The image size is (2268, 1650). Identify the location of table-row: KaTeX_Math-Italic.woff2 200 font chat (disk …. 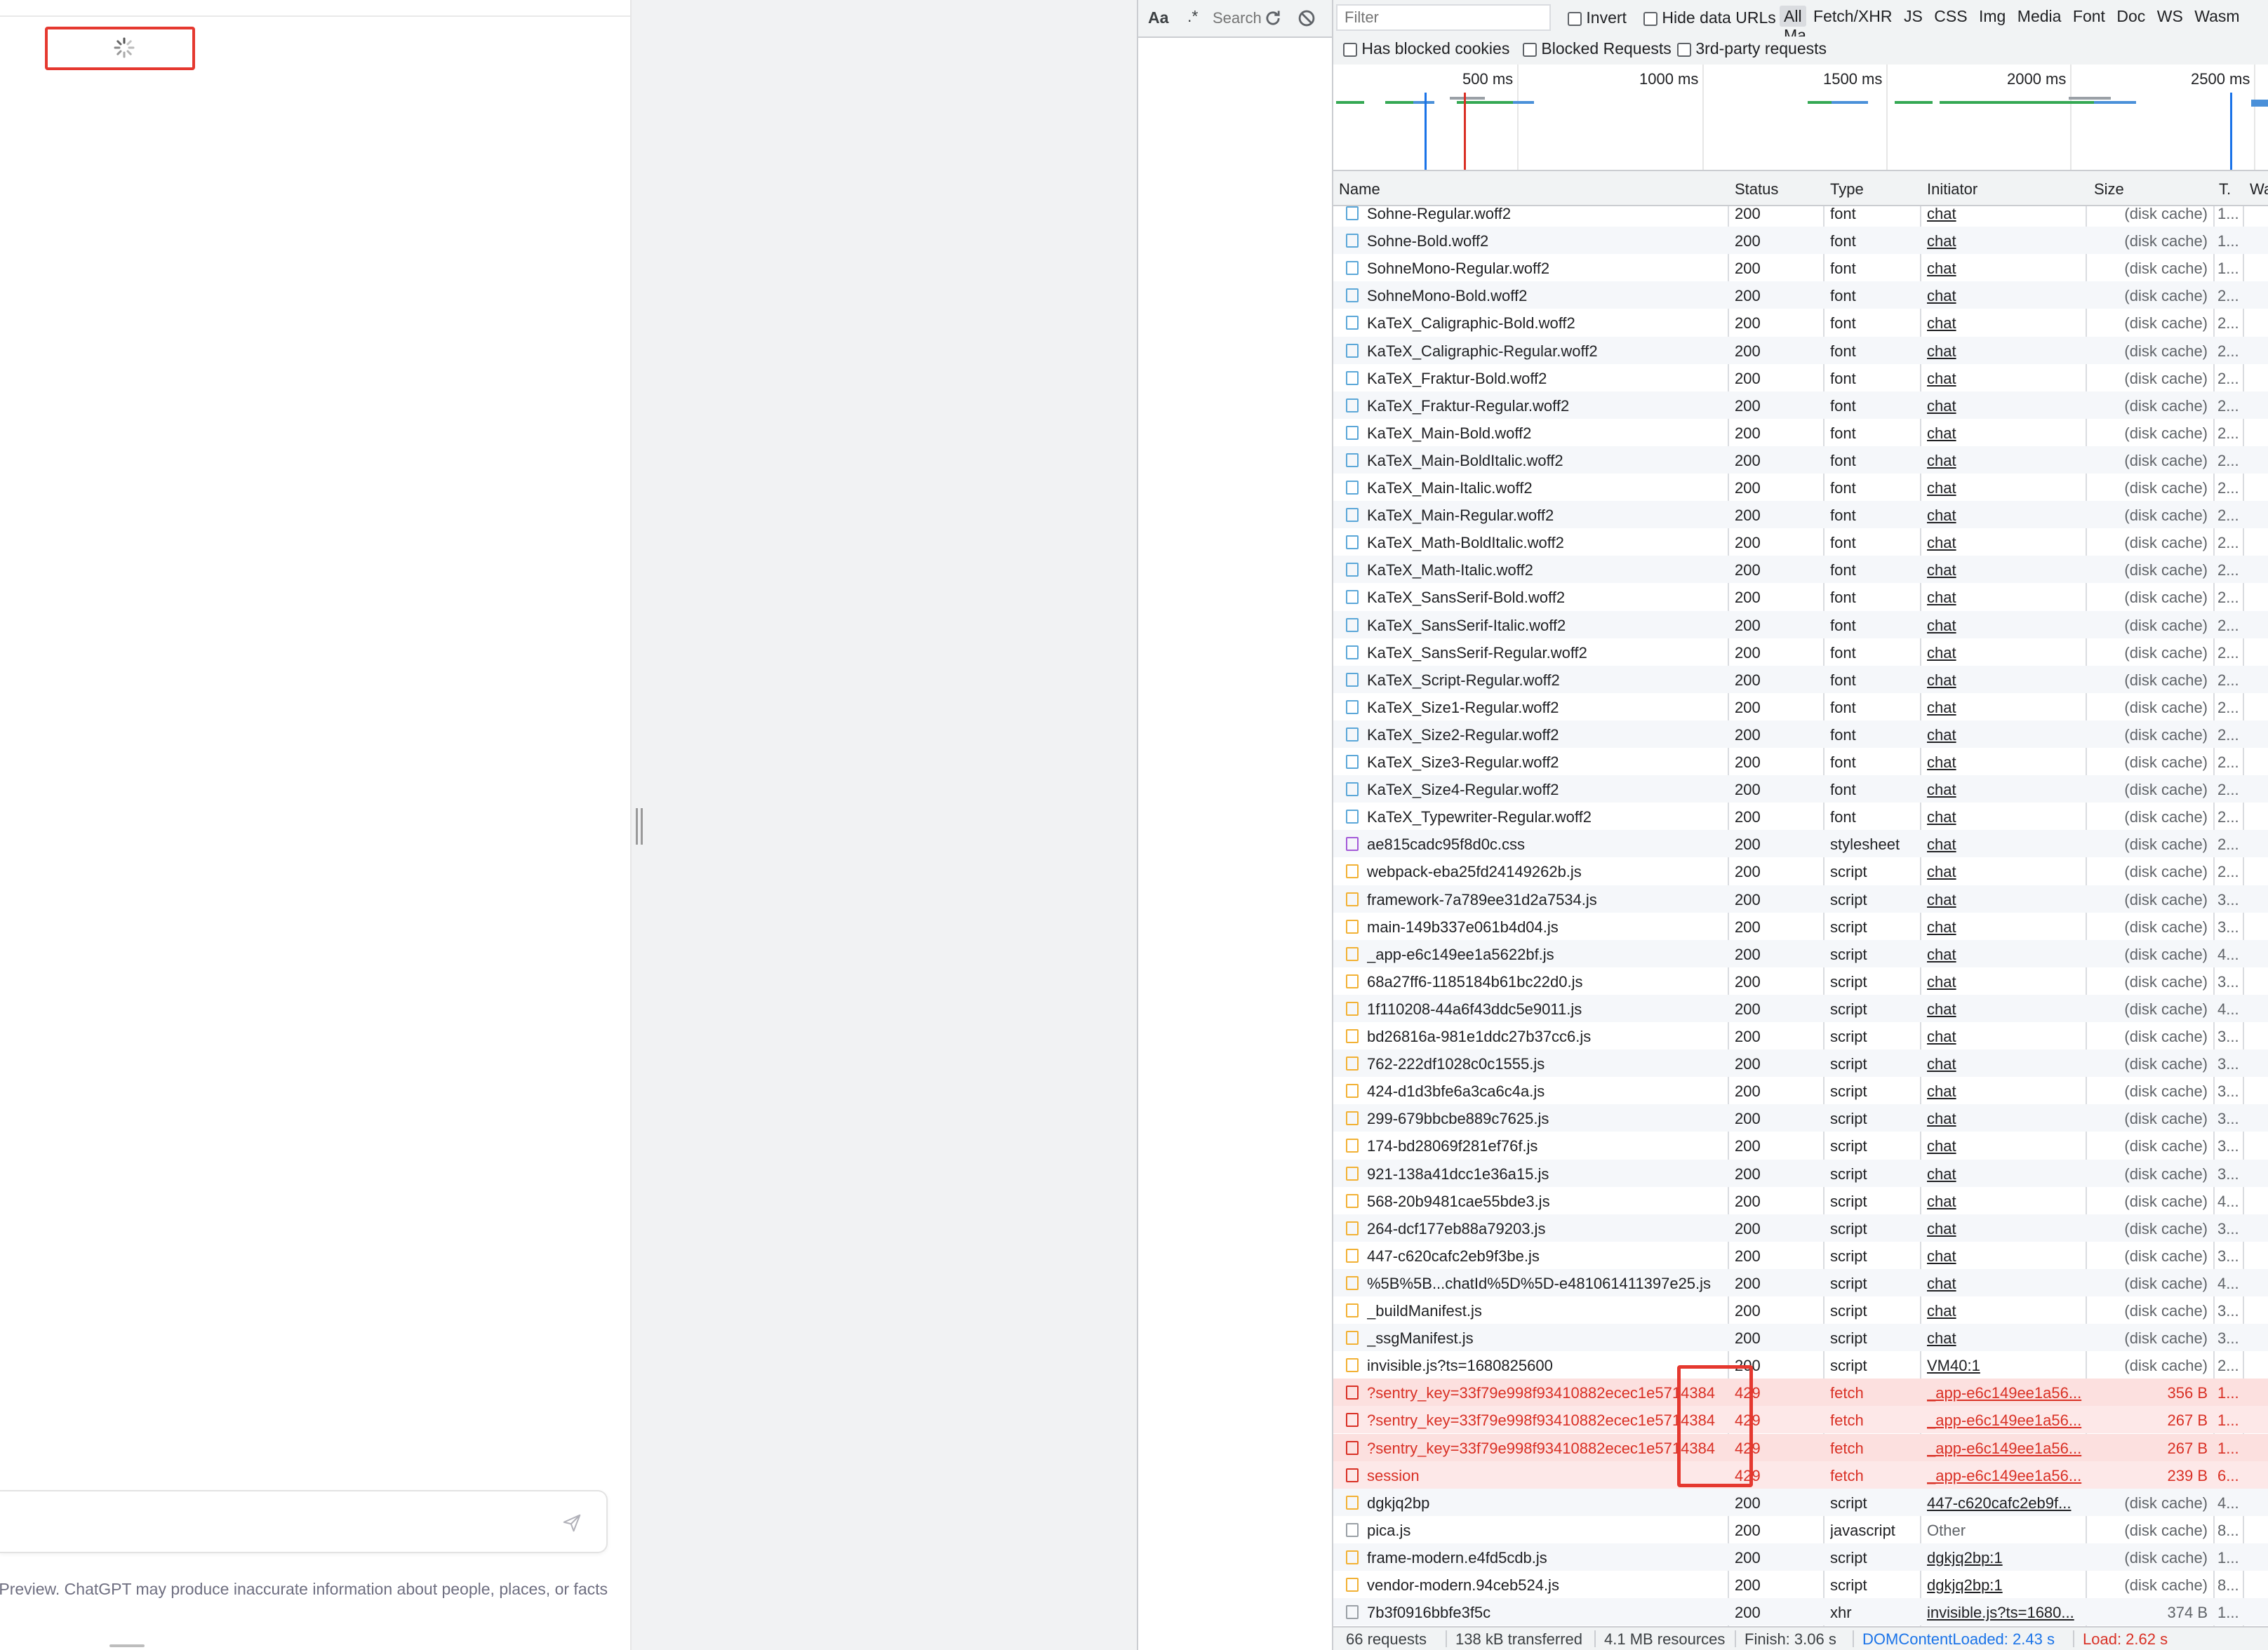
(1800, 570).